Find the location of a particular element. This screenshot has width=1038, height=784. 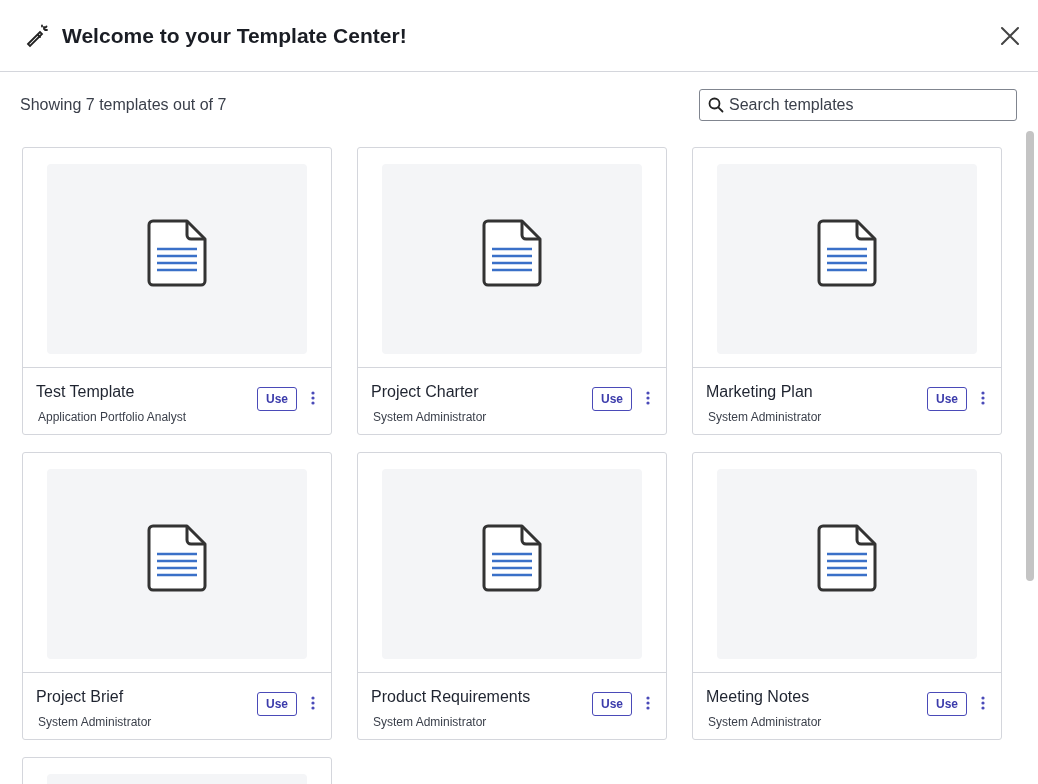

template-card: Project Charter System Administrator Use is located at coordinates (512, 291).